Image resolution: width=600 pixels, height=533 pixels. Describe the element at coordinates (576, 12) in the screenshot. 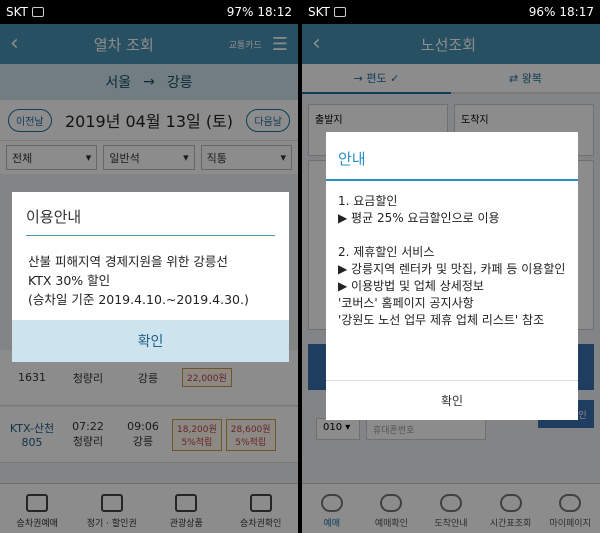

I see `clock: 18:17` at that location.